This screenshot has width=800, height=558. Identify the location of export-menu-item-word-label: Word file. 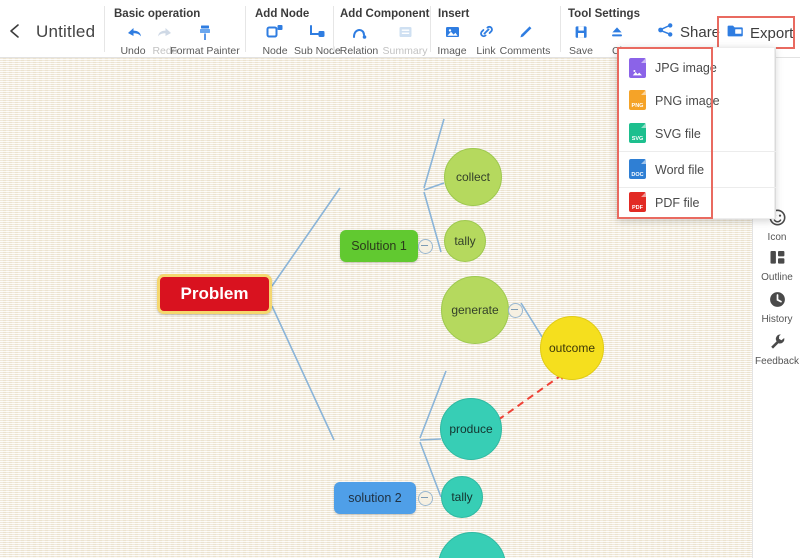
(680, 170).